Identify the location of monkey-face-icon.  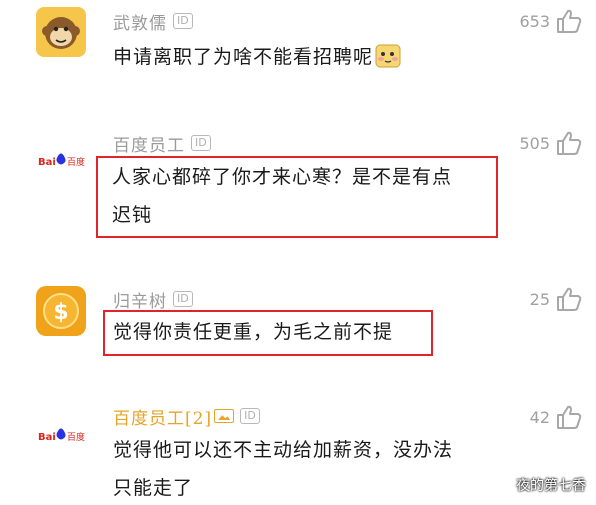
(61, 33).